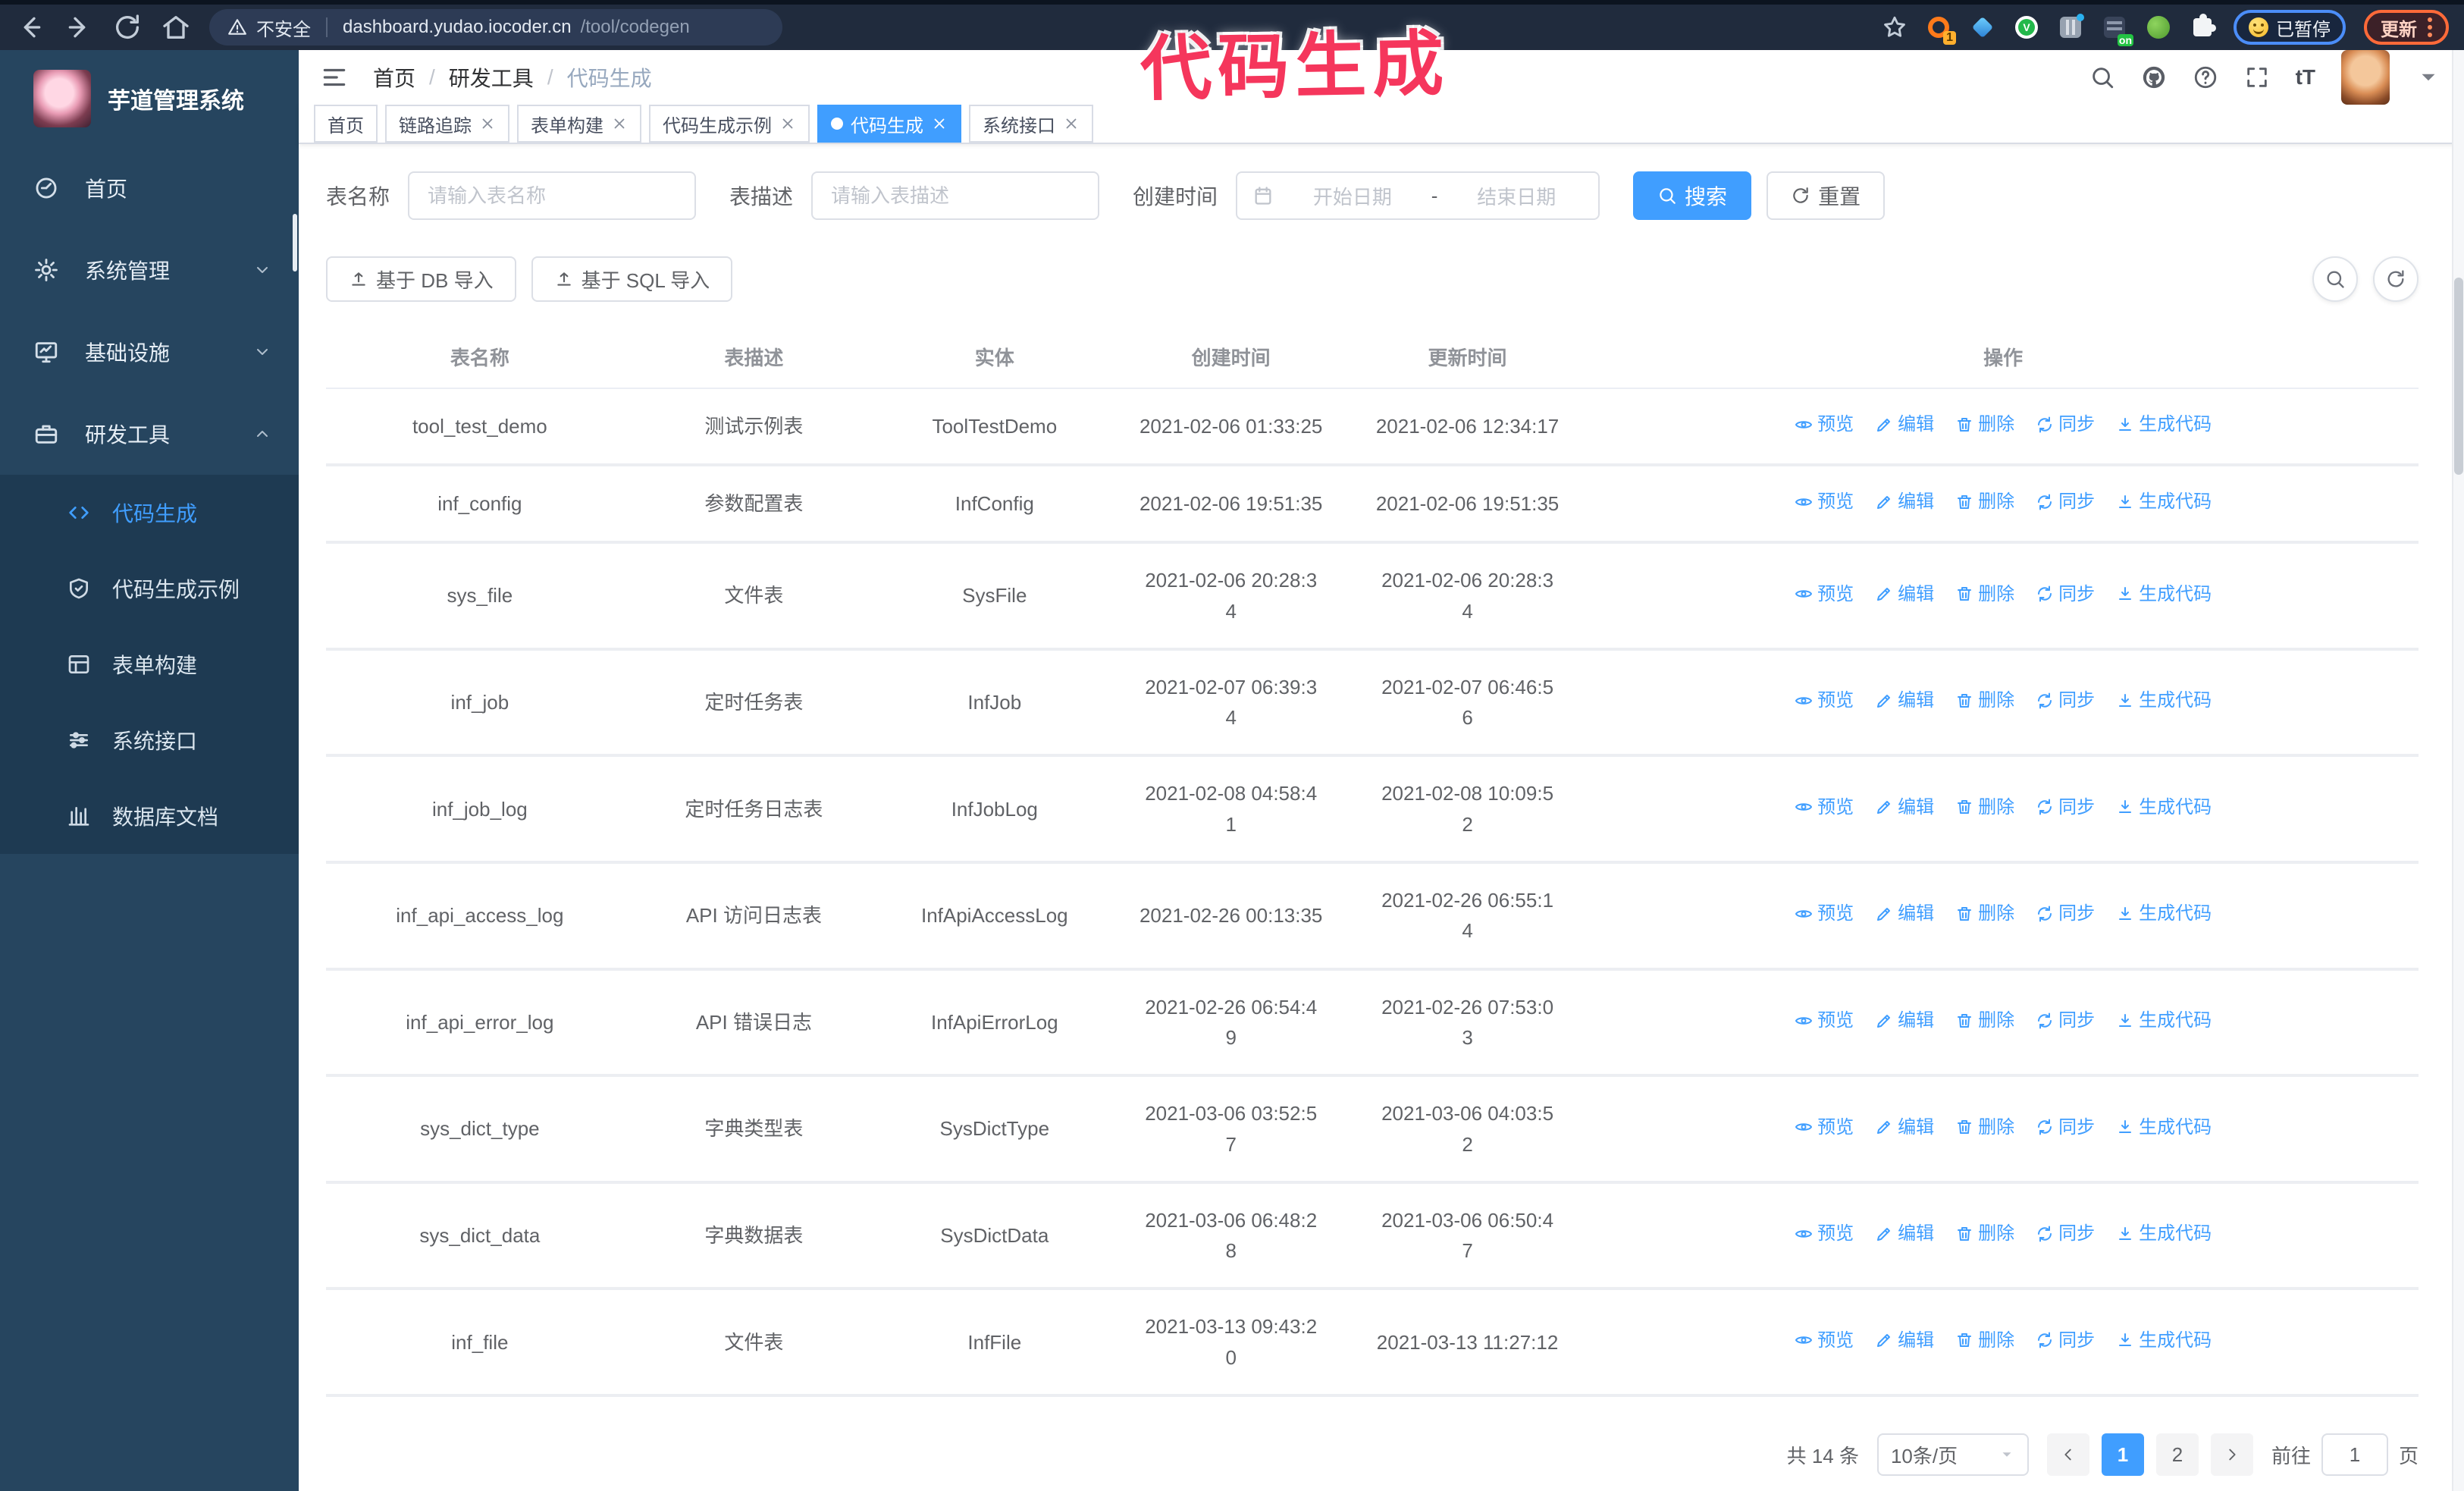 The width and height of the screenshot is (2464, 1491). I want to click on browser-reload-icon, so click(128, 27).